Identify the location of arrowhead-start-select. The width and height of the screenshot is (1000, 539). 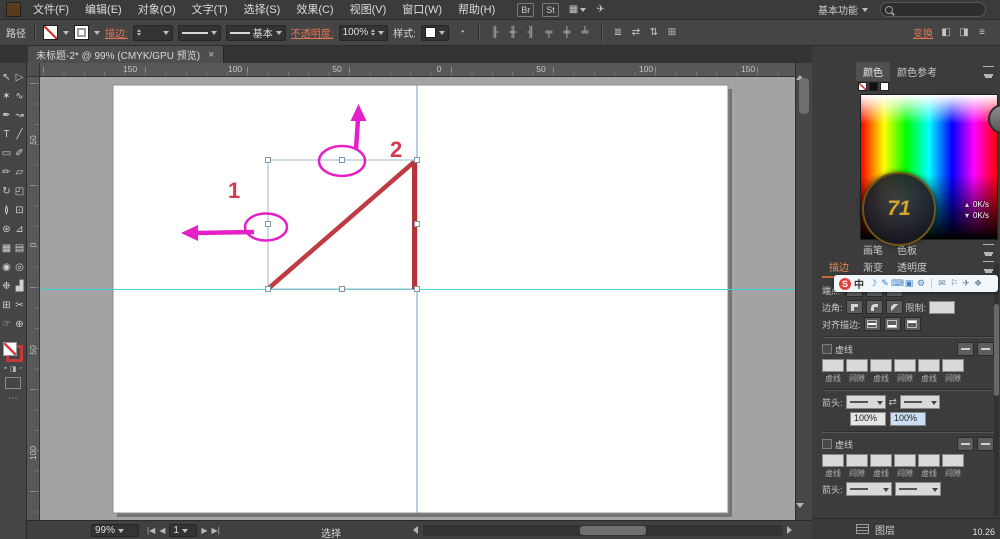
(865, 402).